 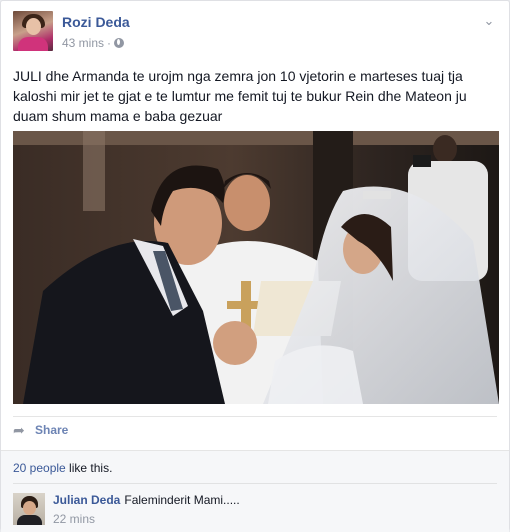 I want to click on likes-suffix: like this., so click(x=89, y=468).